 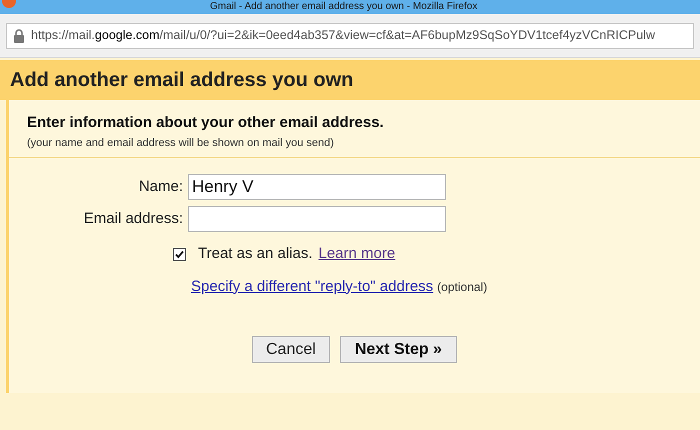 I want to click on cancel-button: Cancel, so click(x=291, y=349).